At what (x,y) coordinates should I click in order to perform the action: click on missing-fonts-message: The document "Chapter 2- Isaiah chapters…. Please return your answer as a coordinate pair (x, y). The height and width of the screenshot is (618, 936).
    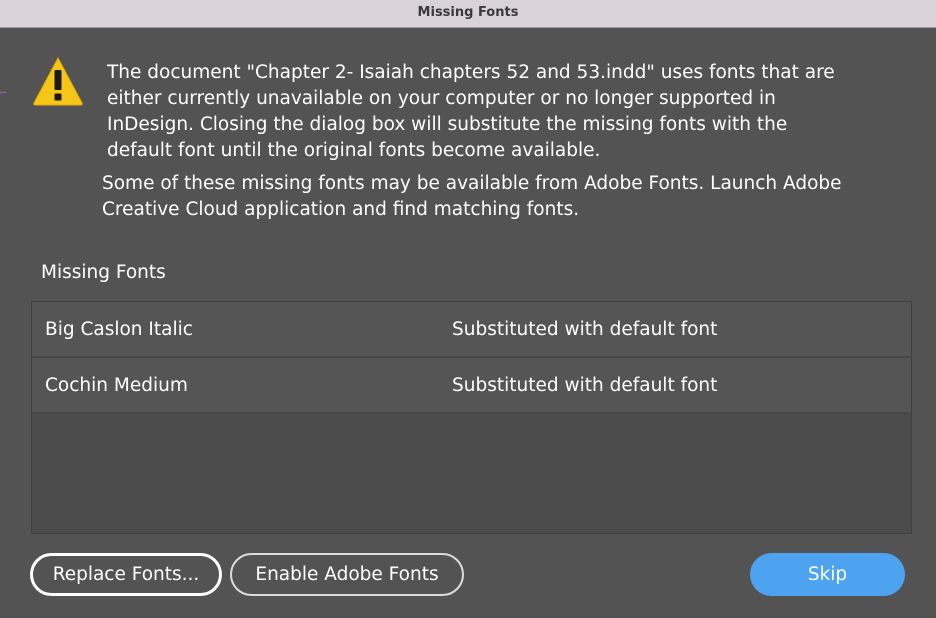
    Looking at the image, I should click on (471, 111).